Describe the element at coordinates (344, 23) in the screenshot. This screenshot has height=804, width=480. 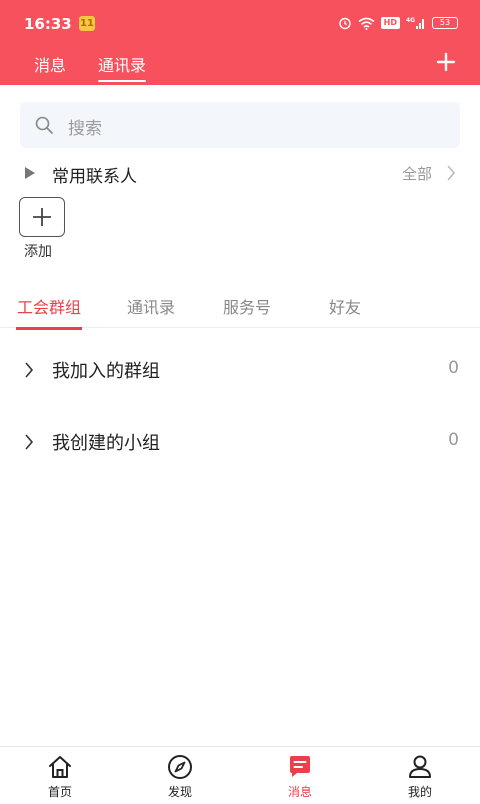
I see `alarm-icon` at that location.